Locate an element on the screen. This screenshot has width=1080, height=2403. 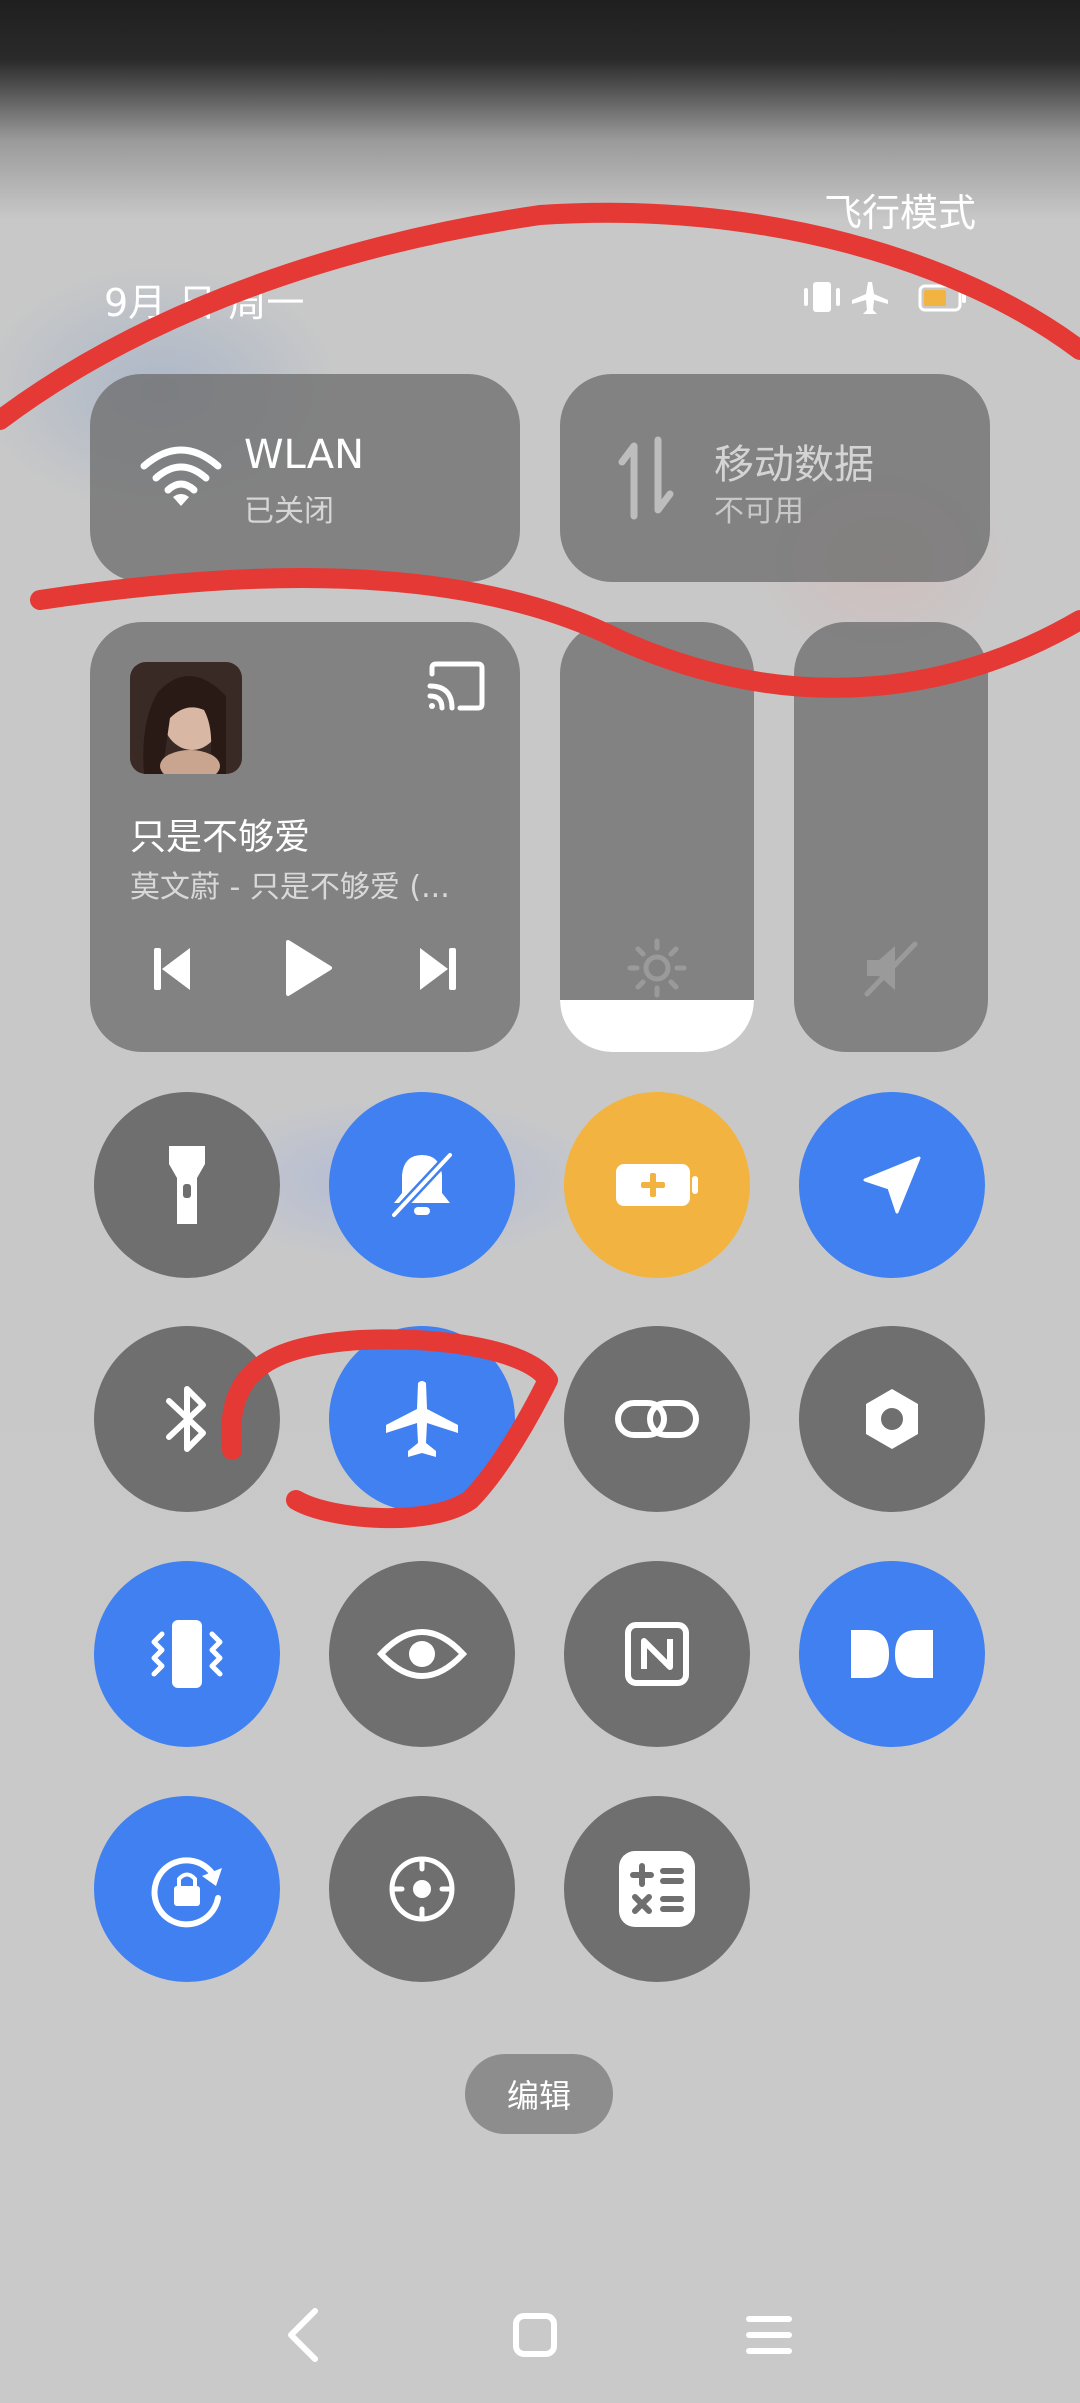
album-art is located at coordinates (186, 718).